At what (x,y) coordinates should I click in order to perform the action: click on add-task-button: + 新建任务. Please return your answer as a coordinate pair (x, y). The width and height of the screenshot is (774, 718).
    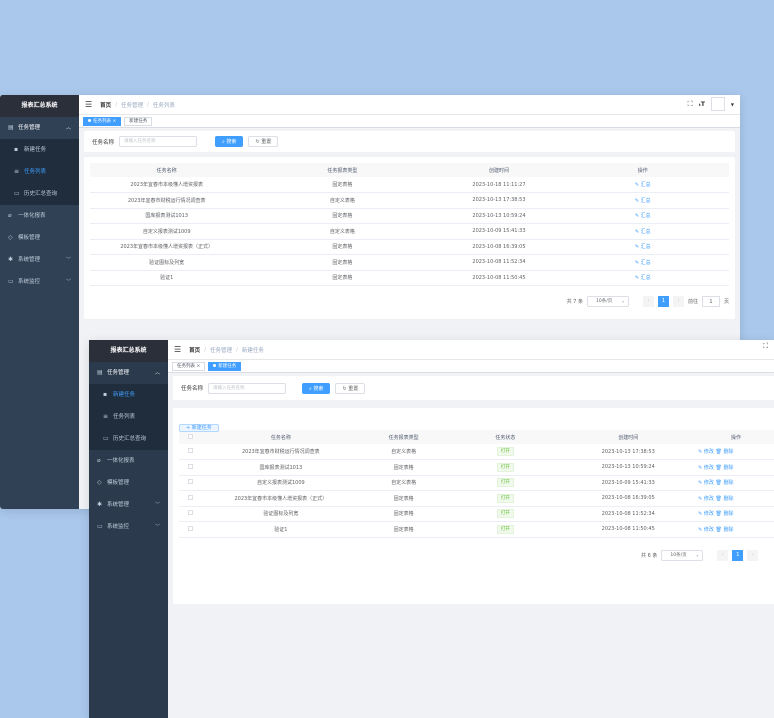
    Looking at the image, I should click on (199, 428).